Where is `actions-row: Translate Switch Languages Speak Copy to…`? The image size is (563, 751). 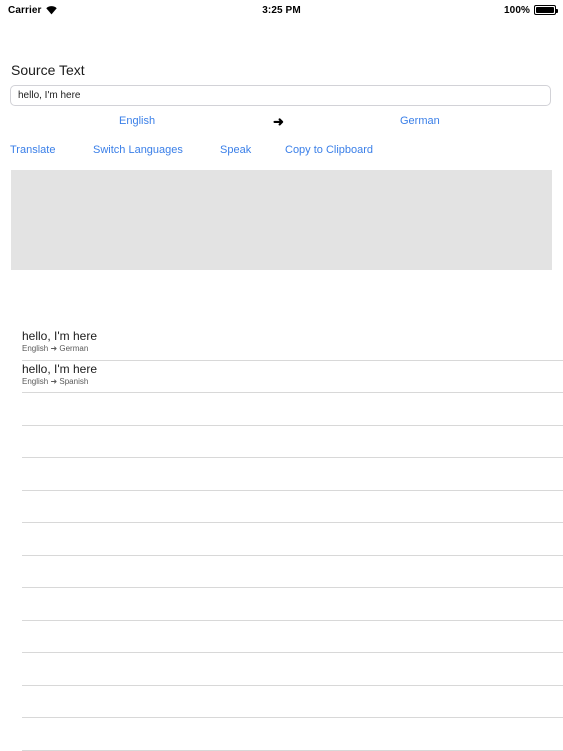
actions-row: Translate Switch Languages Speak Copy to… is located at coordinates (286, 152).